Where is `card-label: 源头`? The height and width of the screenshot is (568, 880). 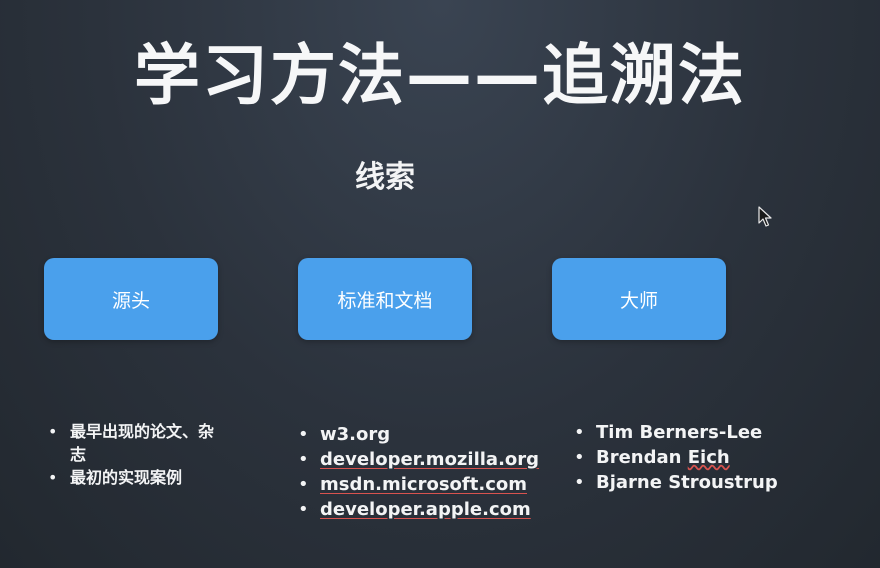 card-label: 源头 is located at coordinates (130, 300).